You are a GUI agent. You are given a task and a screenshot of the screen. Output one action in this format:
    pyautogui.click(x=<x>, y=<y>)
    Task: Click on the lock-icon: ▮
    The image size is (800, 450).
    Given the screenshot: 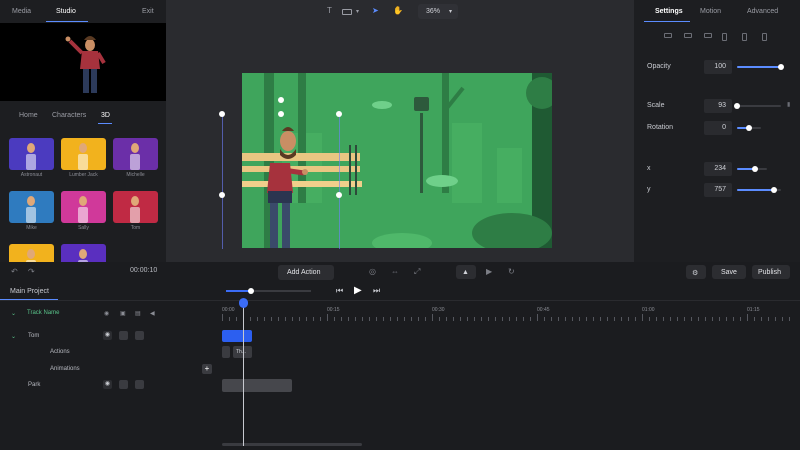 What is the action you would take?
    pyautogui.click(x=788, y=104)
    